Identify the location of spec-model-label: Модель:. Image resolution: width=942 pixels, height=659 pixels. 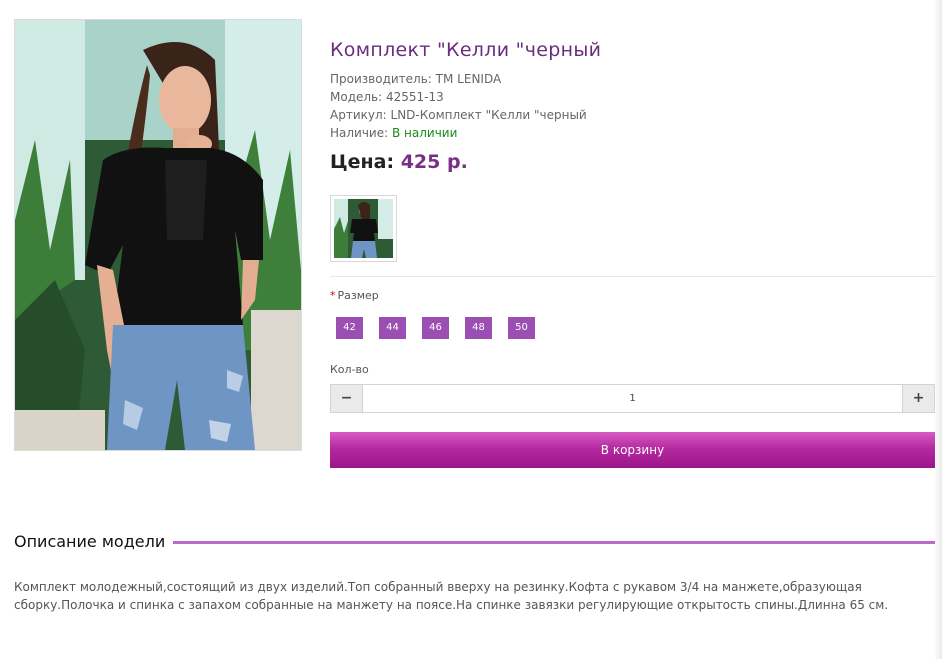
(356, 97).